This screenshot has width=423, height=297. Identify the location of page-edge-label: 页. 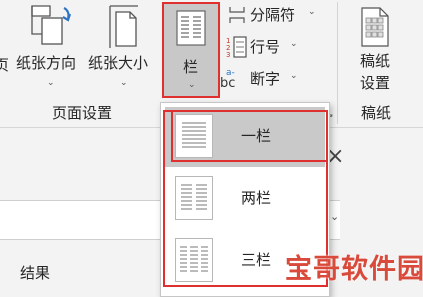
(5, 65).